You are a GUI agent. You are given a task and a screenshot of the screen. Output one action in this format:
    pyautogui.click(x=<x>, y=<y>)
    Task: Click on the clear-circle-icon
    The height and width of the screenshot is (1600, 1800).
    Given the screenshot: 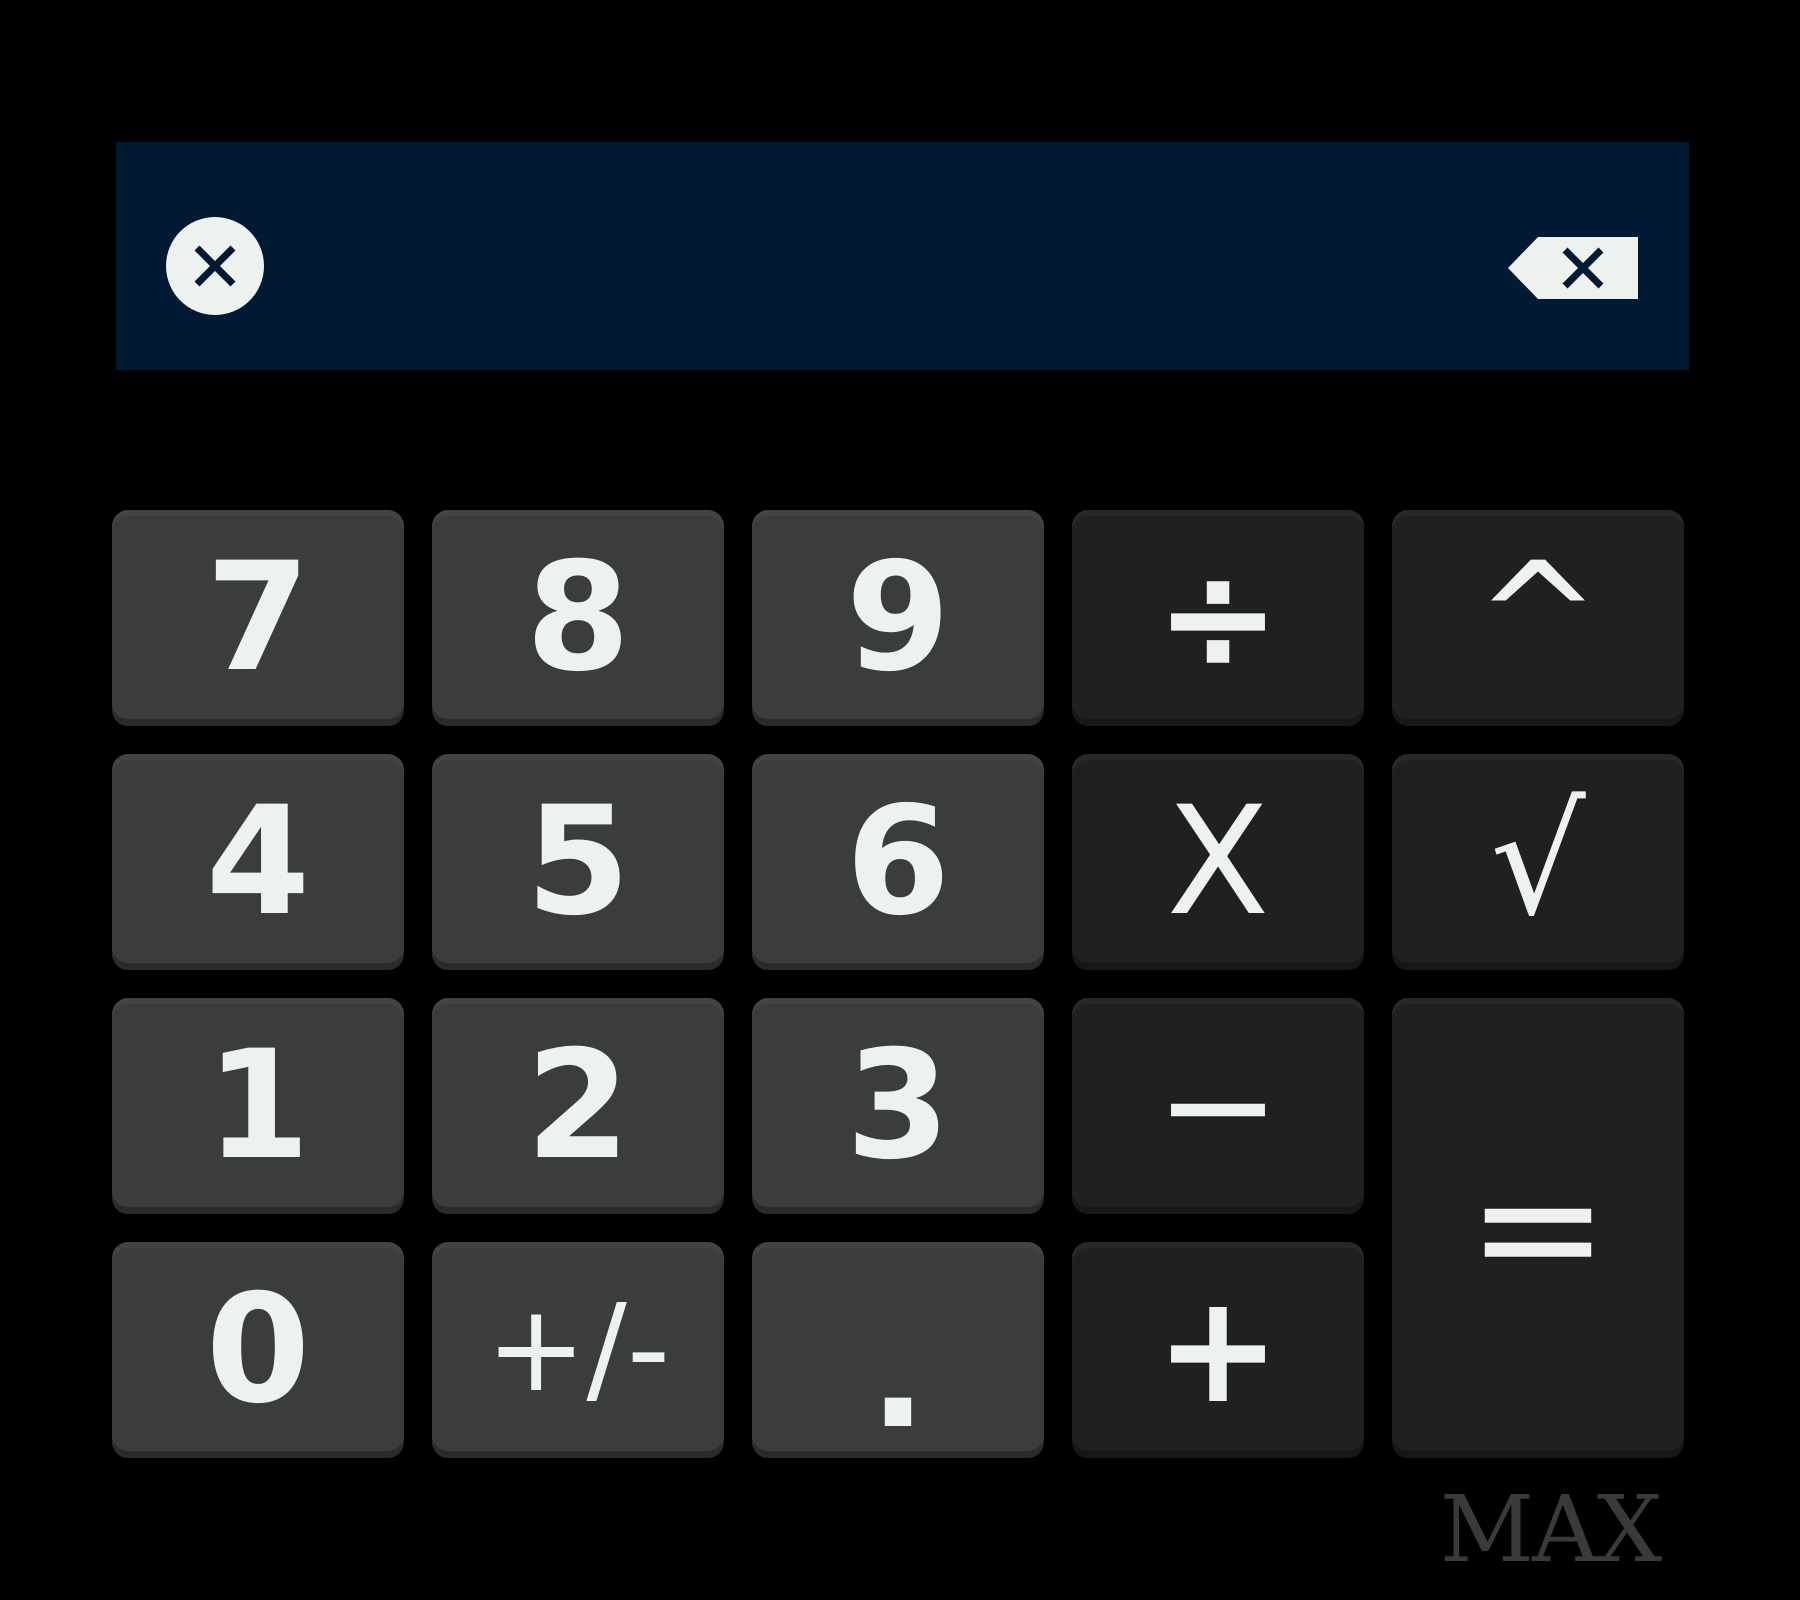 What is the action you would take?
    pyautogui.click(x=215, y=266)
    